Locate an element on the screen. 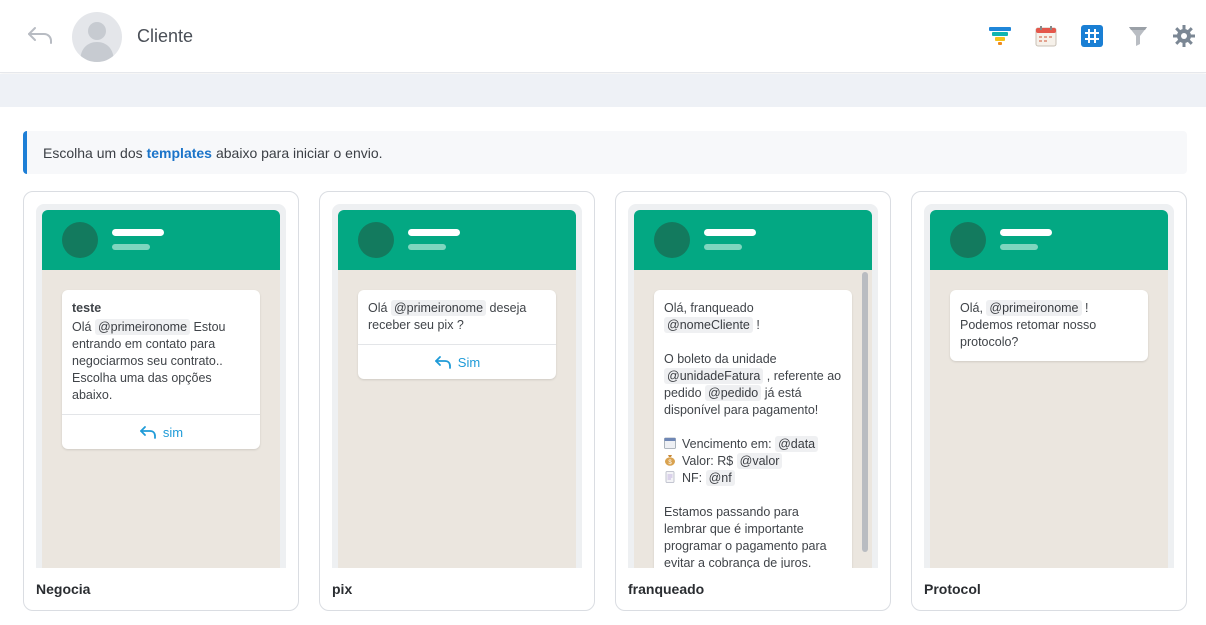  calendar-icon is located at coordinates (1046, 36).